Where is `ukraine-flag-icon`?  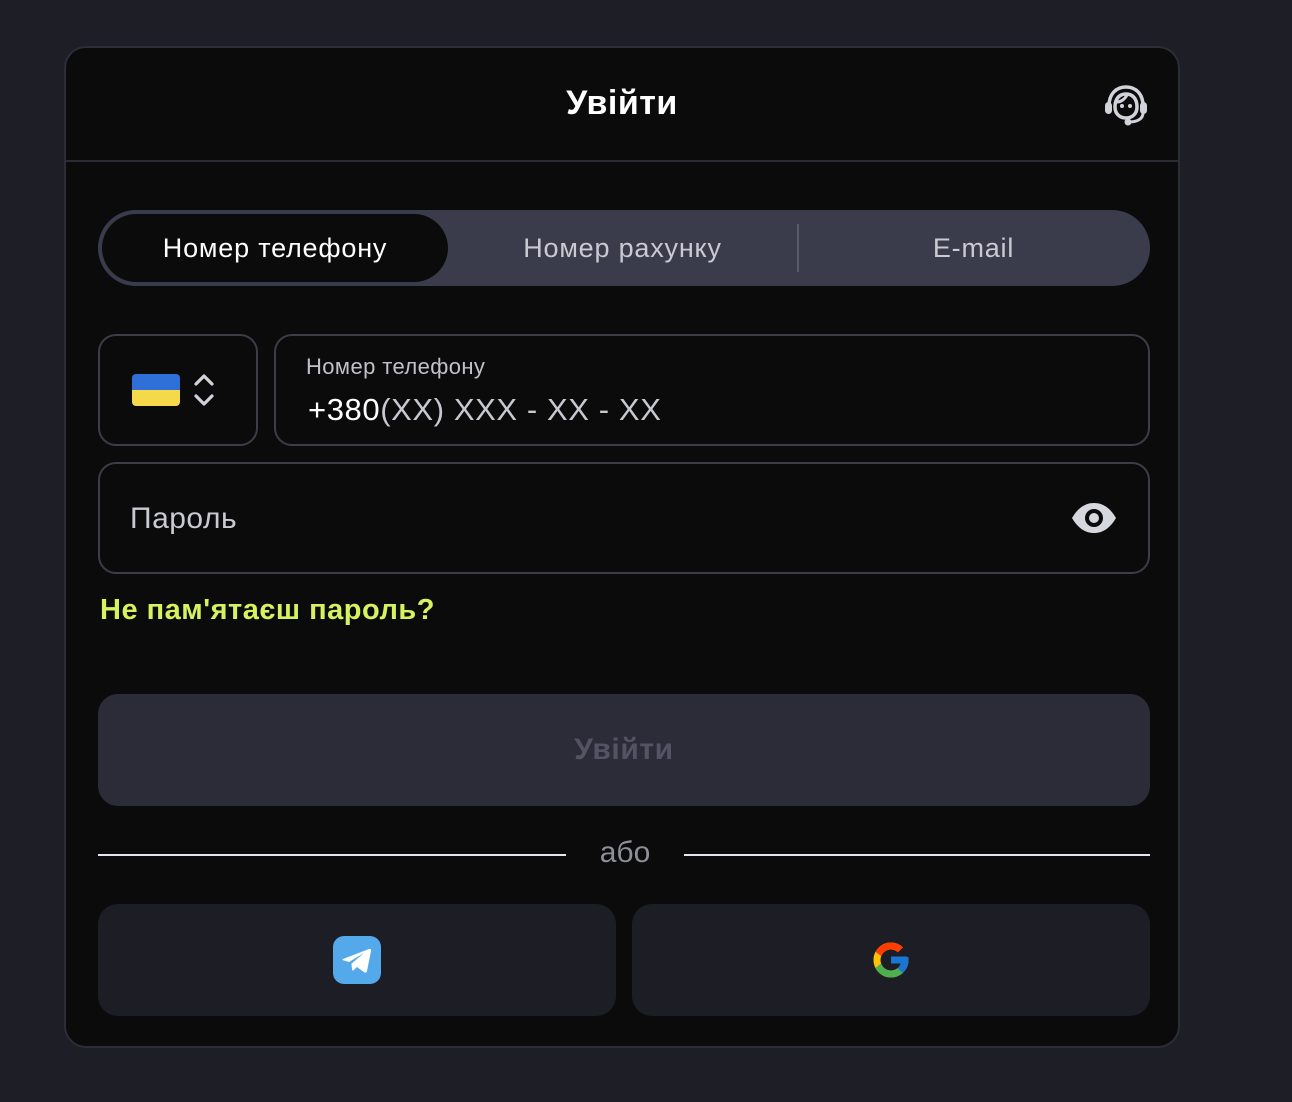
ukraine-flag-icon is located at coordinates (156, 390).